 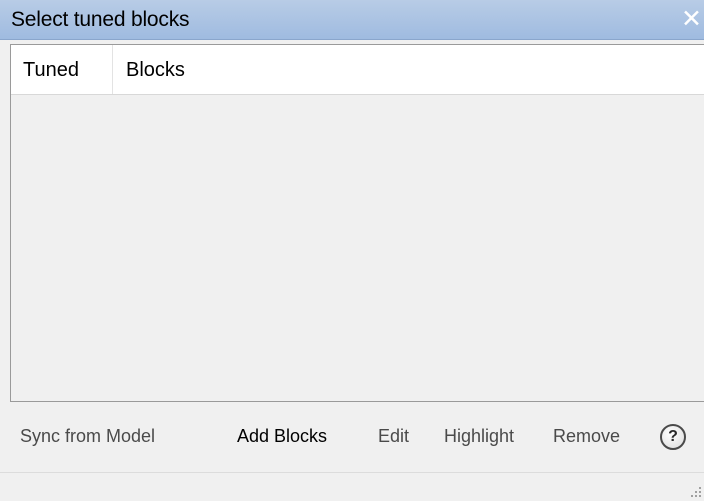 I want to click on column-header-tuned: Tuned, so click(x=51, y=70).